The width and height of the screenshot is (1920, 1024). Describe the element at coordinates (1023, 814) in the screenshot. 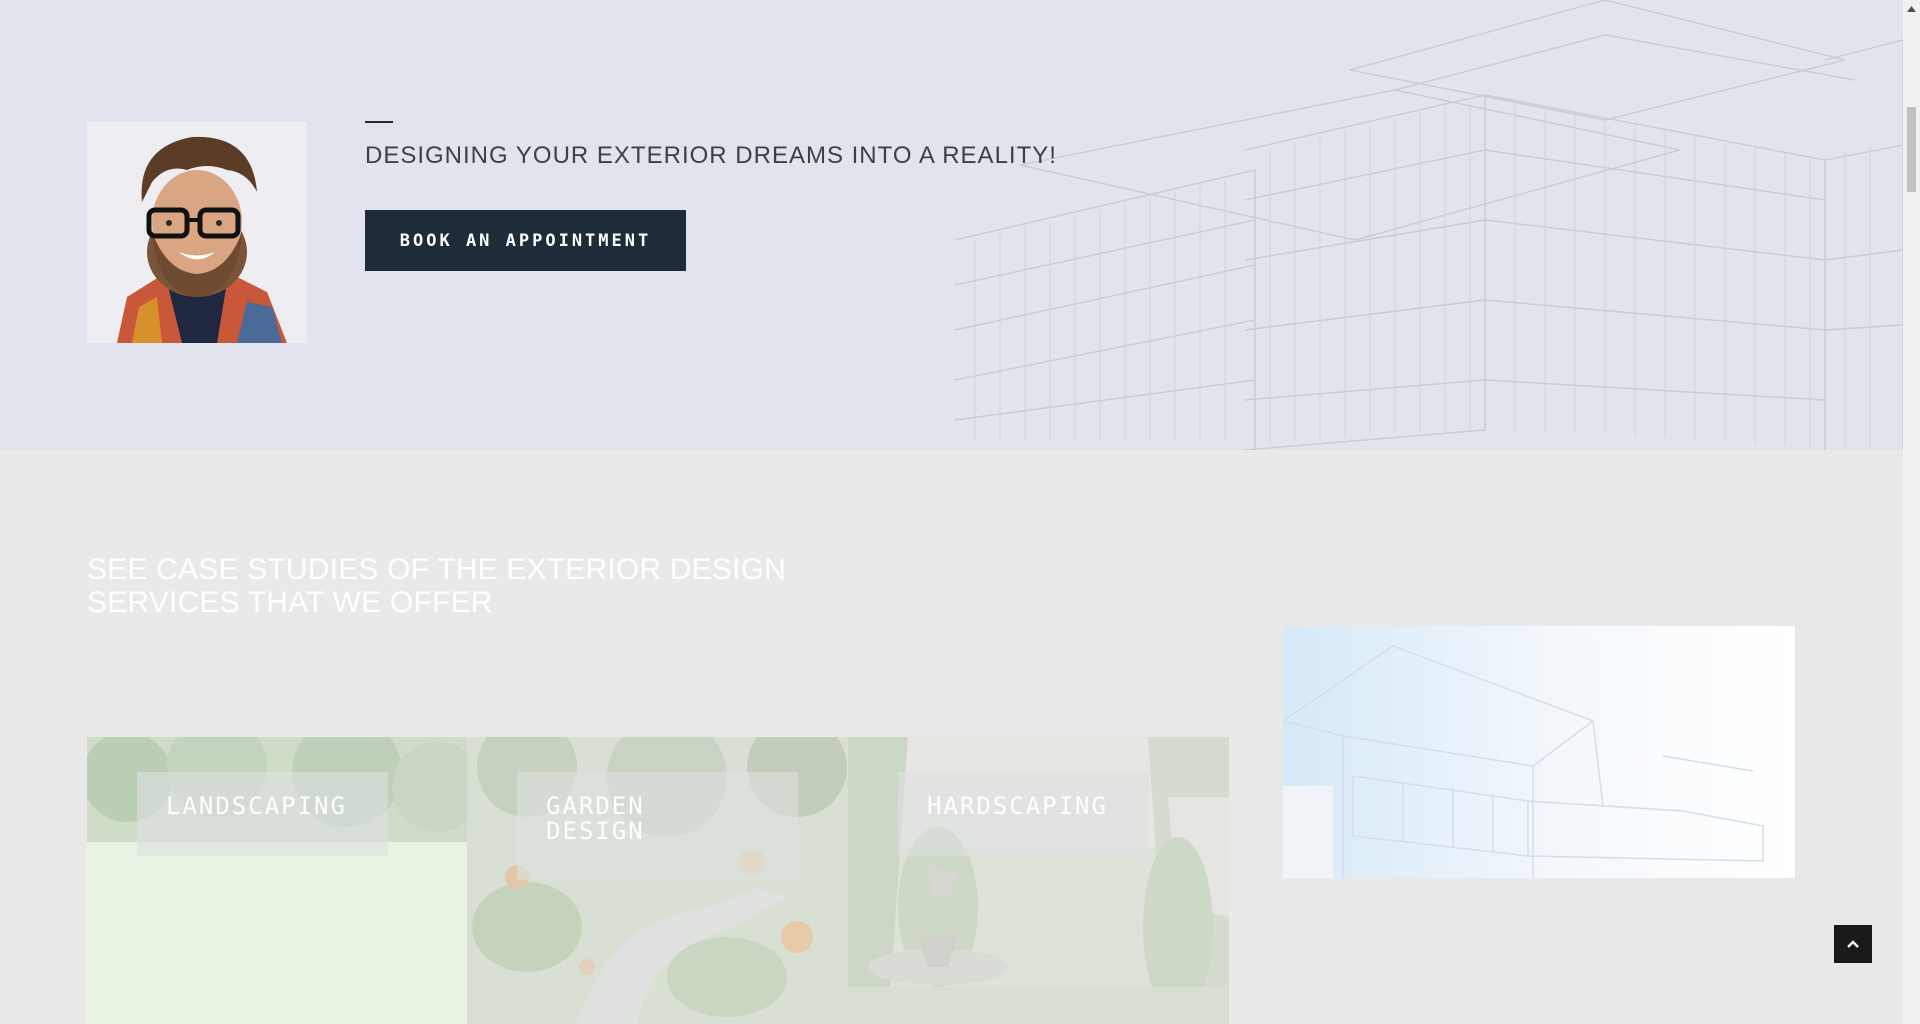

I see `hardscaping-label: HARDSCAPING` at that location.